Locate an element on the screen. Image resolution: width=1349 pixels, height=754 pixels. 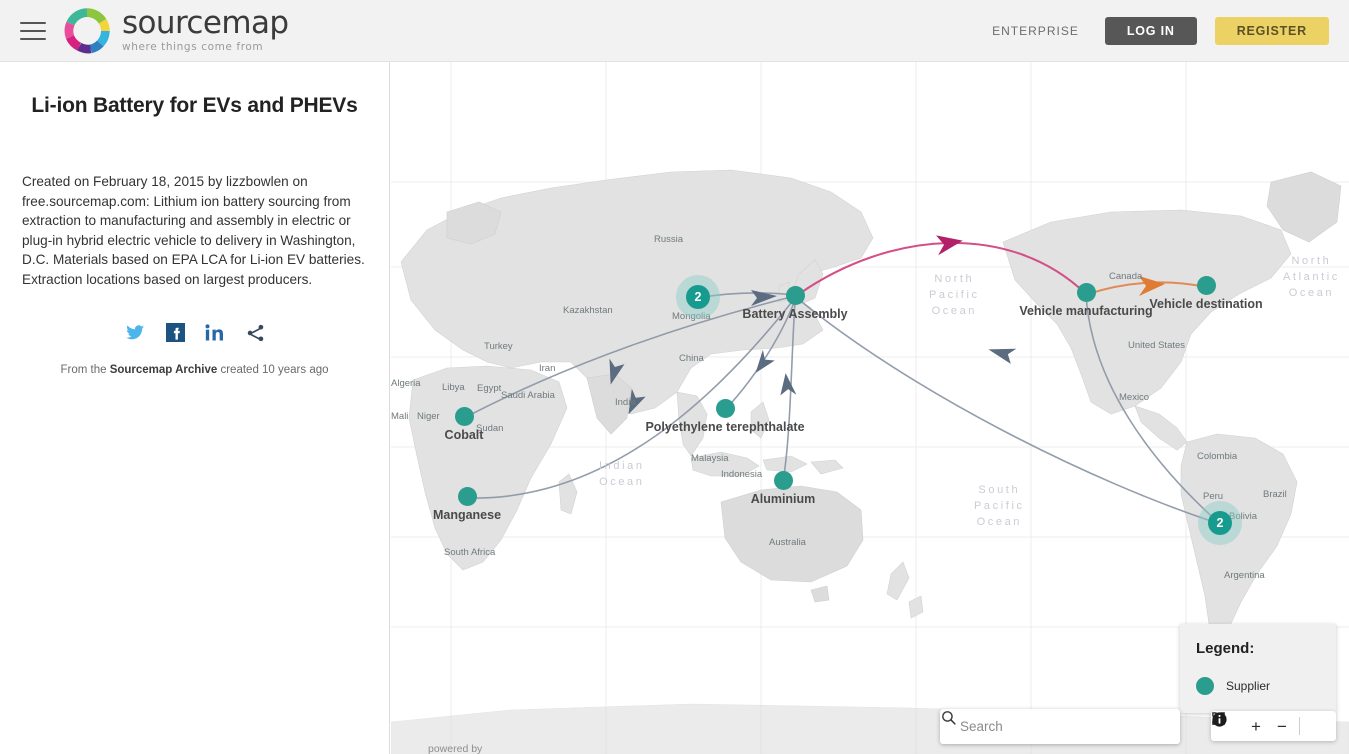
archive-suffix: created 10 years ago is located at coordinates (273, 369).